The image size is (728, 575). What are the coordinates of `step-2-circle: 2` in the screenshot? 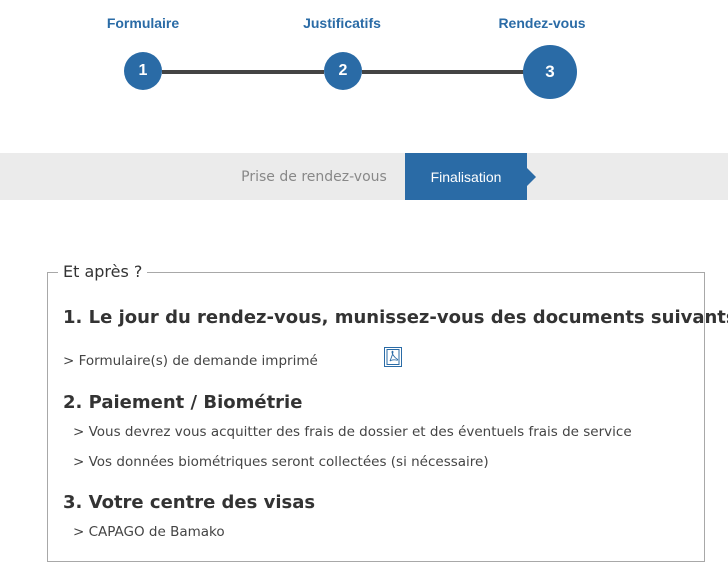 It's located at (343, 71).